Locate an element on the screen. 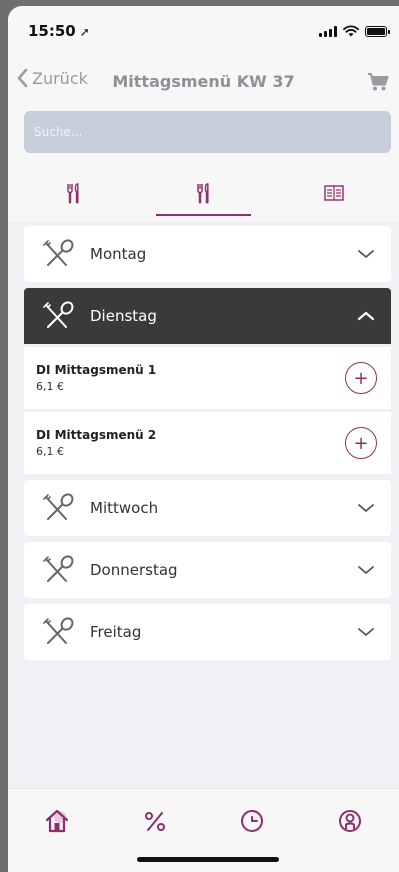  day-row-donnerstag: Donnerstag is located at coordinates (207, 570).